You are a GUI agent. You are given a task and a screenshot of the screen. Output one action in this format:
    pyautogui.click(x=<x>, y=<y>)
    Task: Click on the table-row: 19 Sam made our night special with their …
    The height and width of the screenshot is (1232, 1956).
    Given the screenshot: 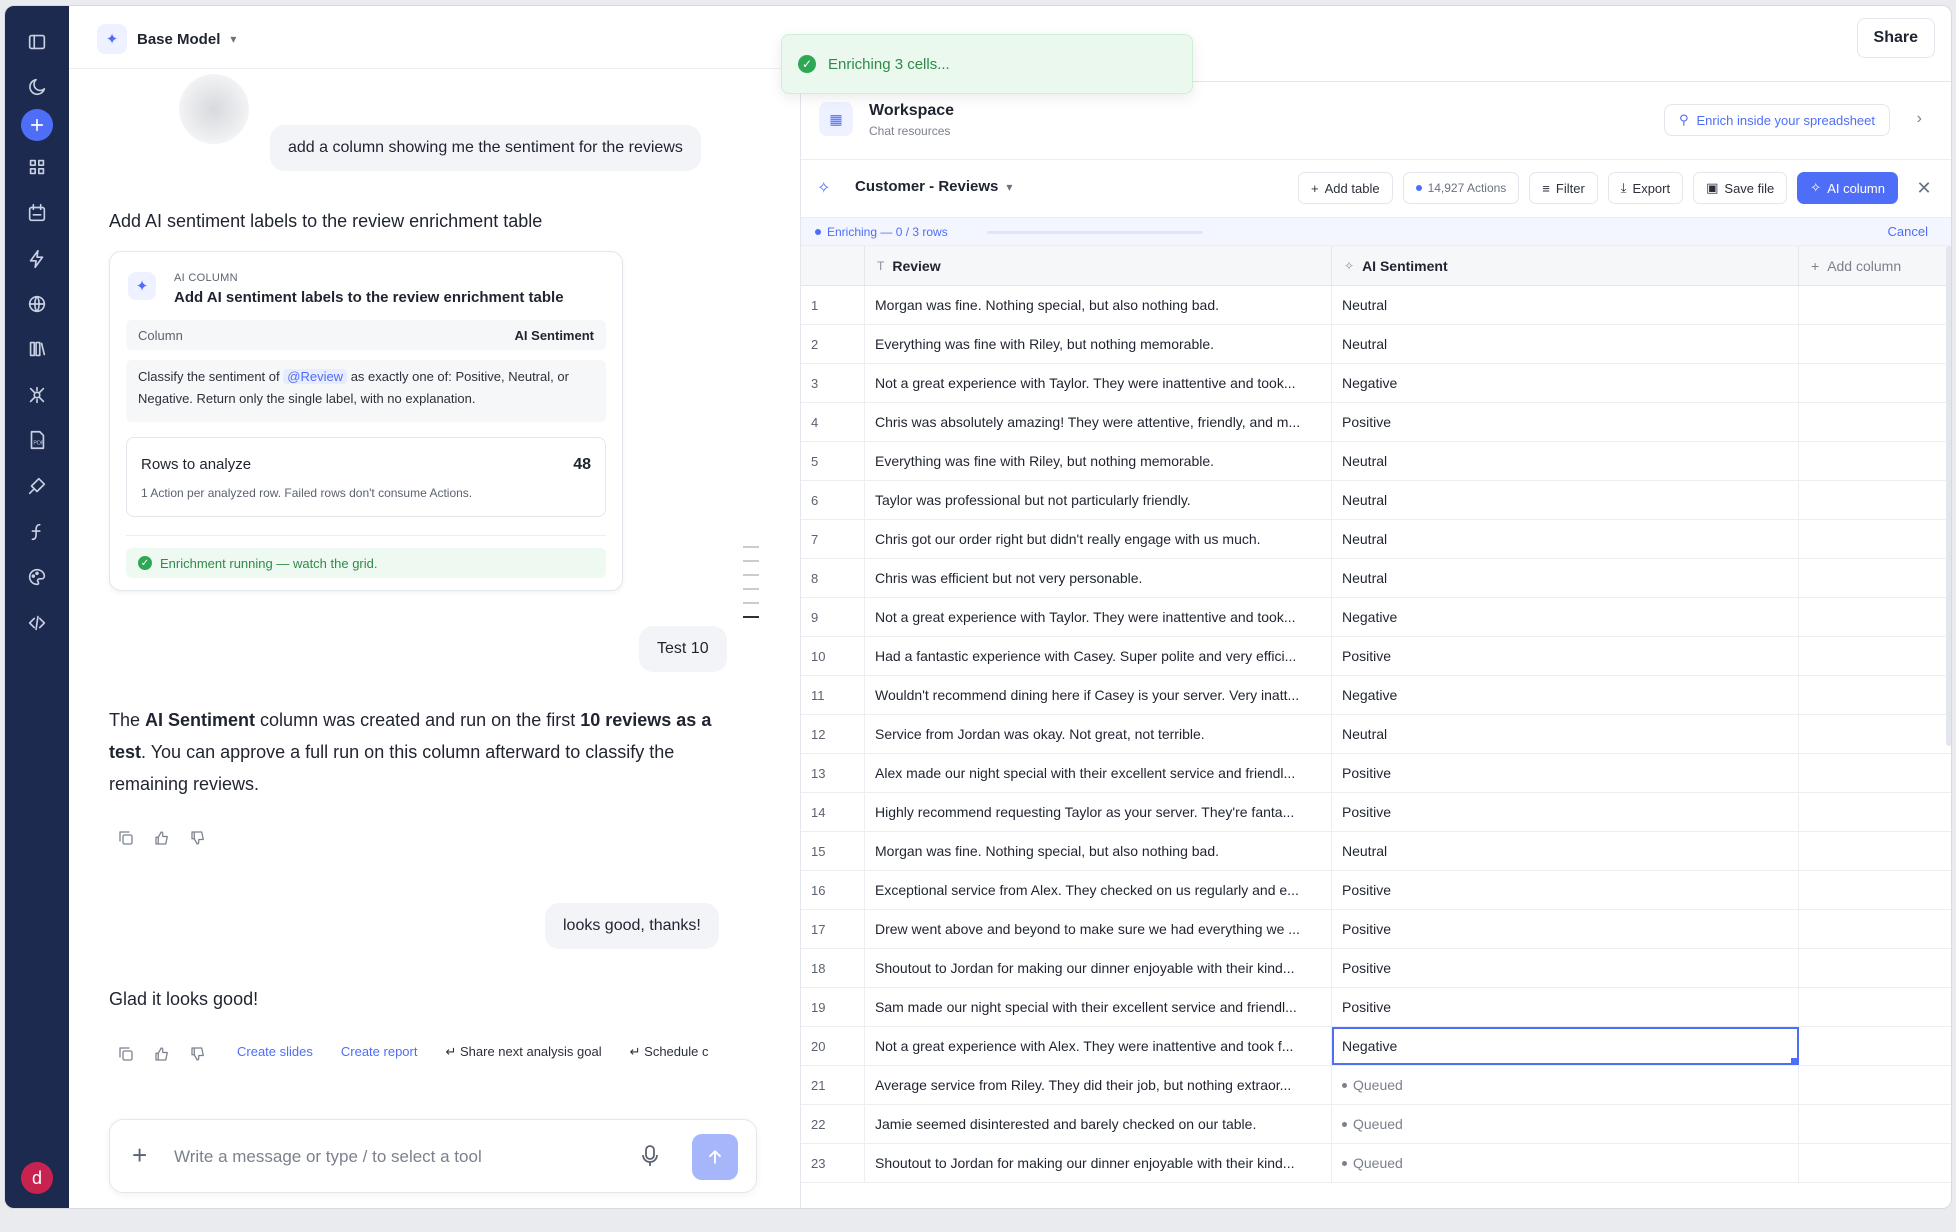 What is the action you would take?
    pyautogui.click(x=1376, y=1007)
    